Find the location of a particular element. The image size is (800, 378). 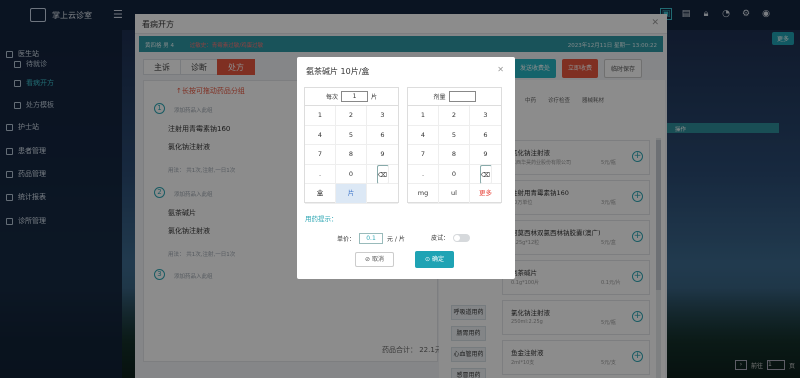

unit-price-label: 单价： is located at coordinates (346, 239).